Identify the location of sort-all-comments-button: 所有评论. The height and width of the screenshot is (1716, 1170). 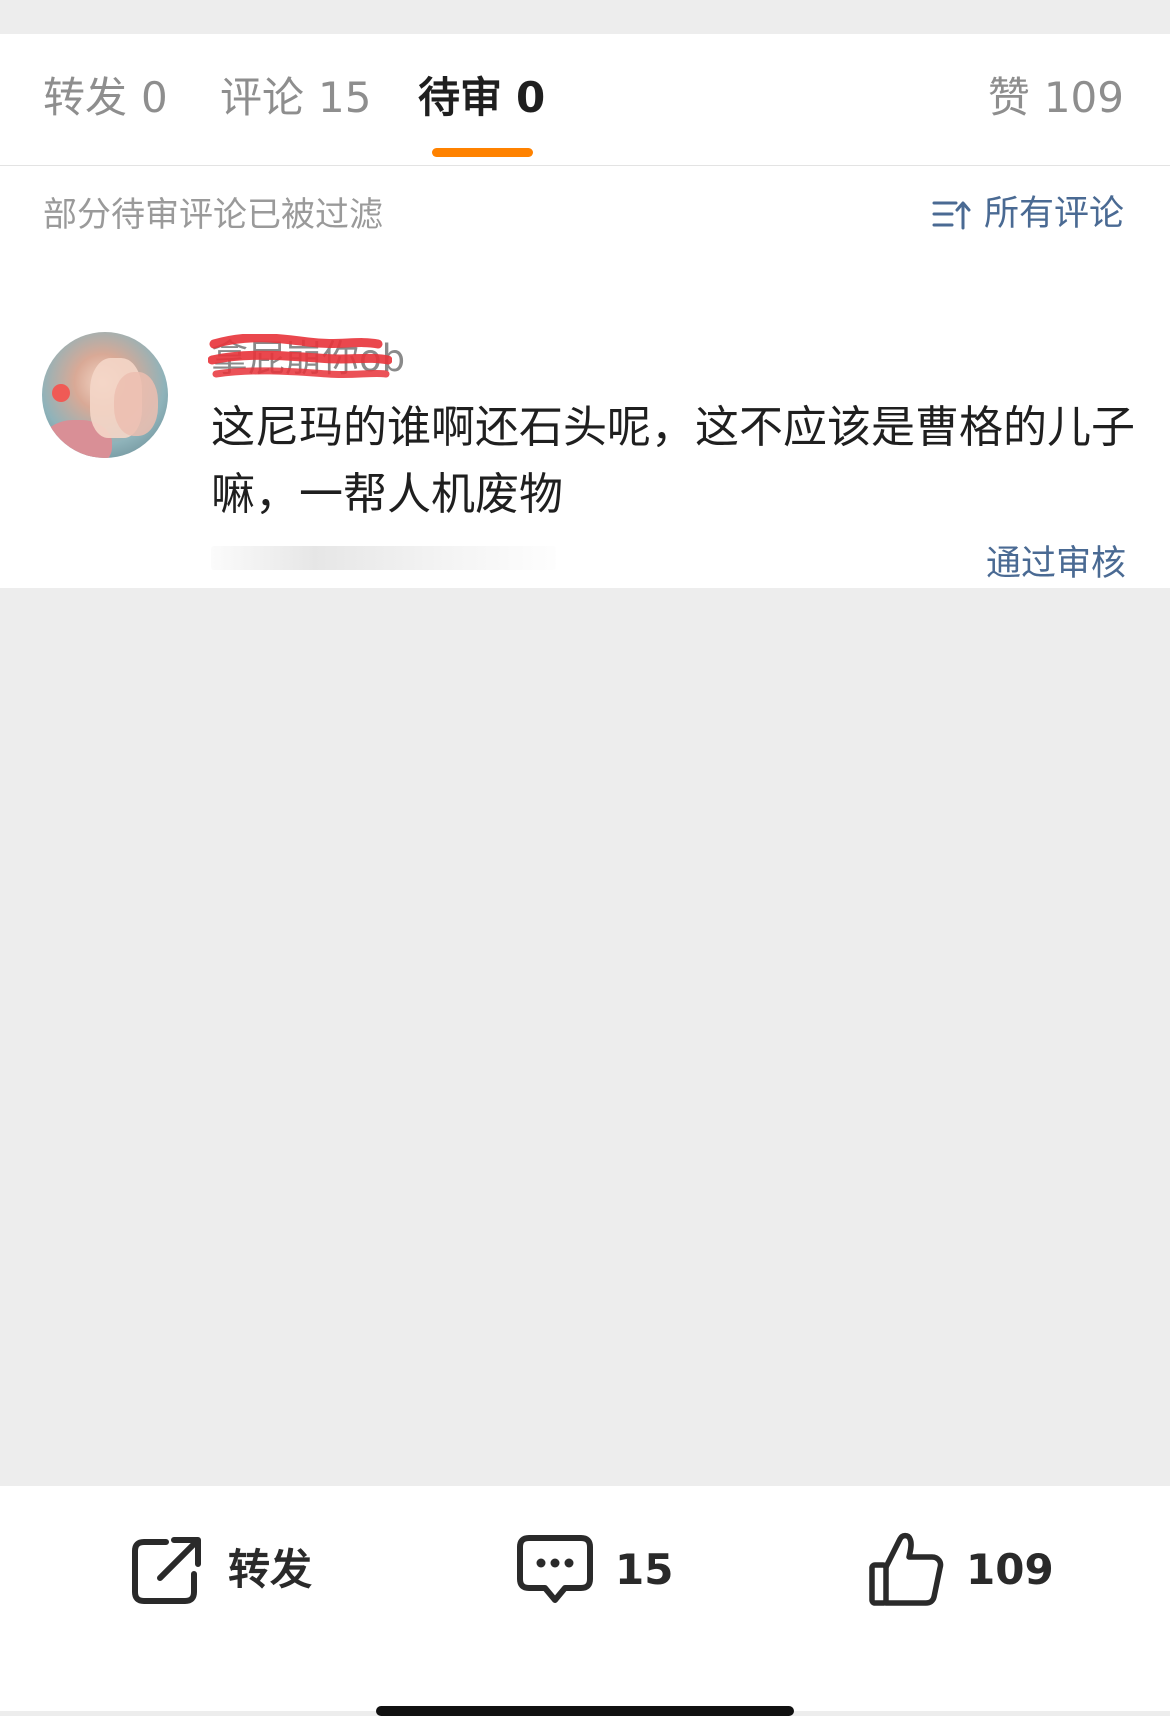
(1028, 214).